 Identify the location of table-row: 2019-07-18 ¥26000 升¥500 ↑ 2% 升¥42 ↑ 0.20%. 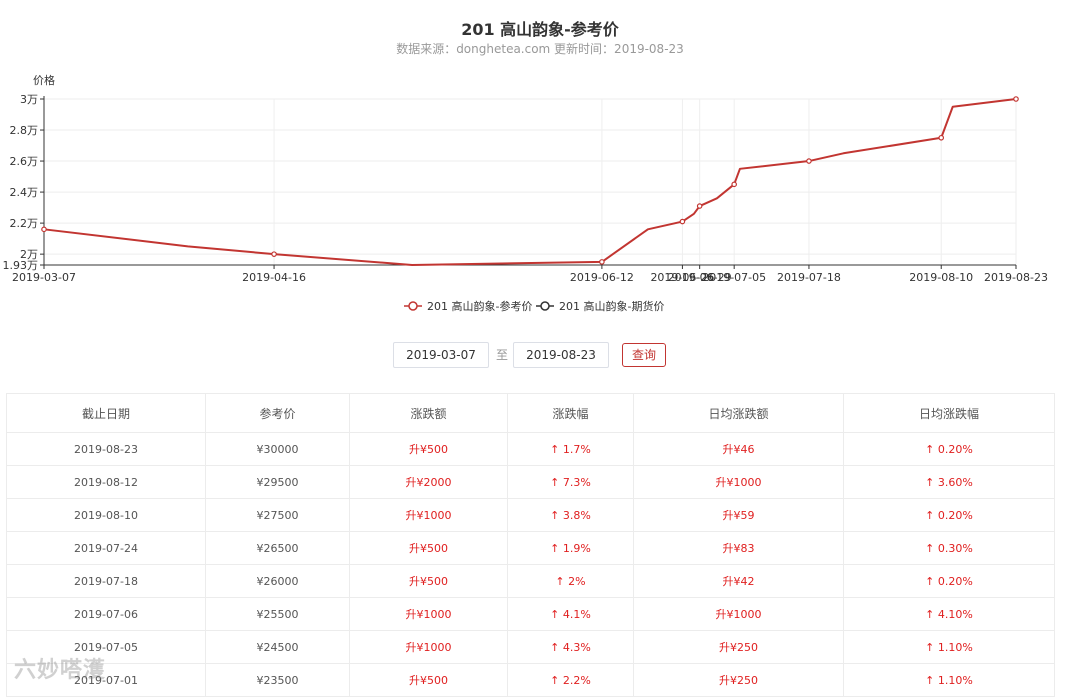
(530, 581).